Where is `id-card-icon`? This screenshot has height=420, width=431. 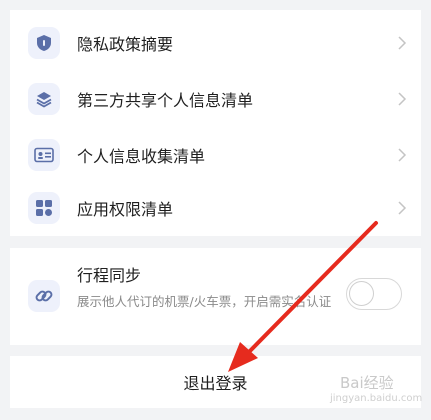 id-card-icon is located at coordinates (44, 155).